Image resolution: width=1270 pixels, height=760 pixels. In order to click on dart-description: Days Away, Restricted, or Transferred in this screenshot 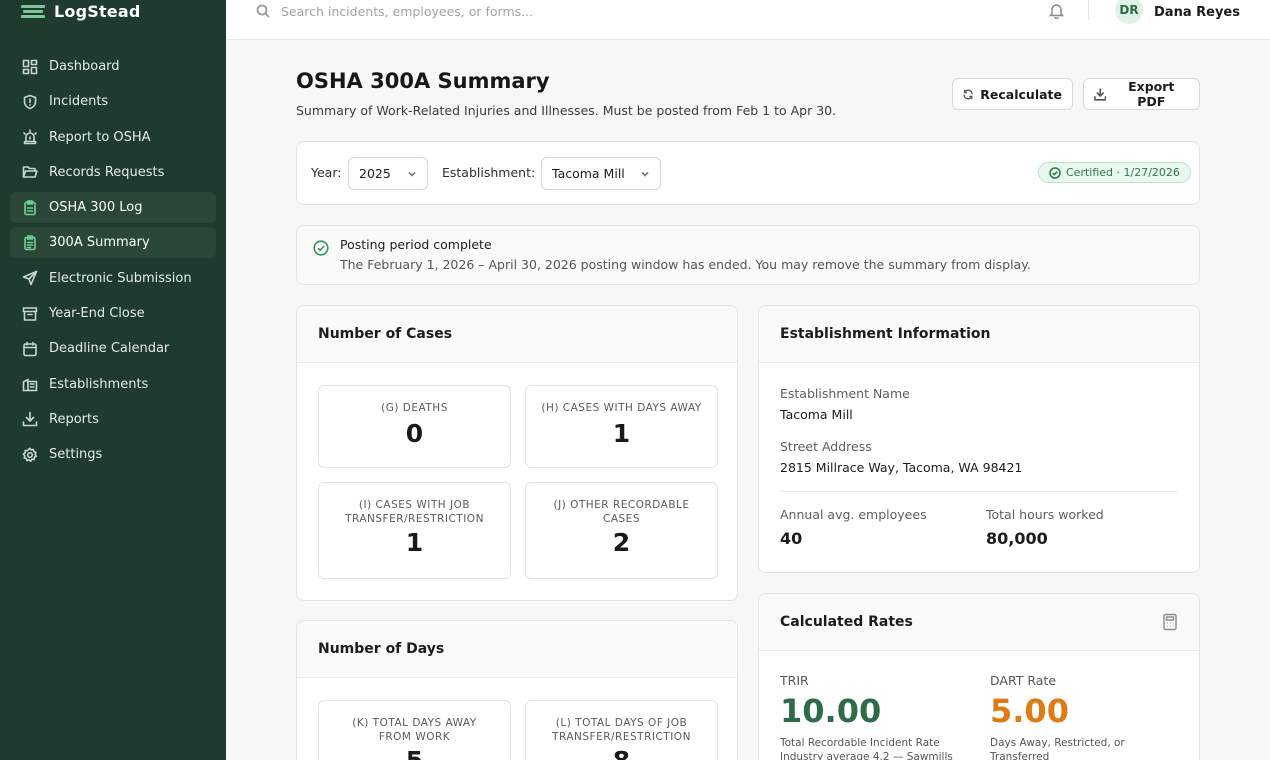, I will do `click(1057, 748)`.